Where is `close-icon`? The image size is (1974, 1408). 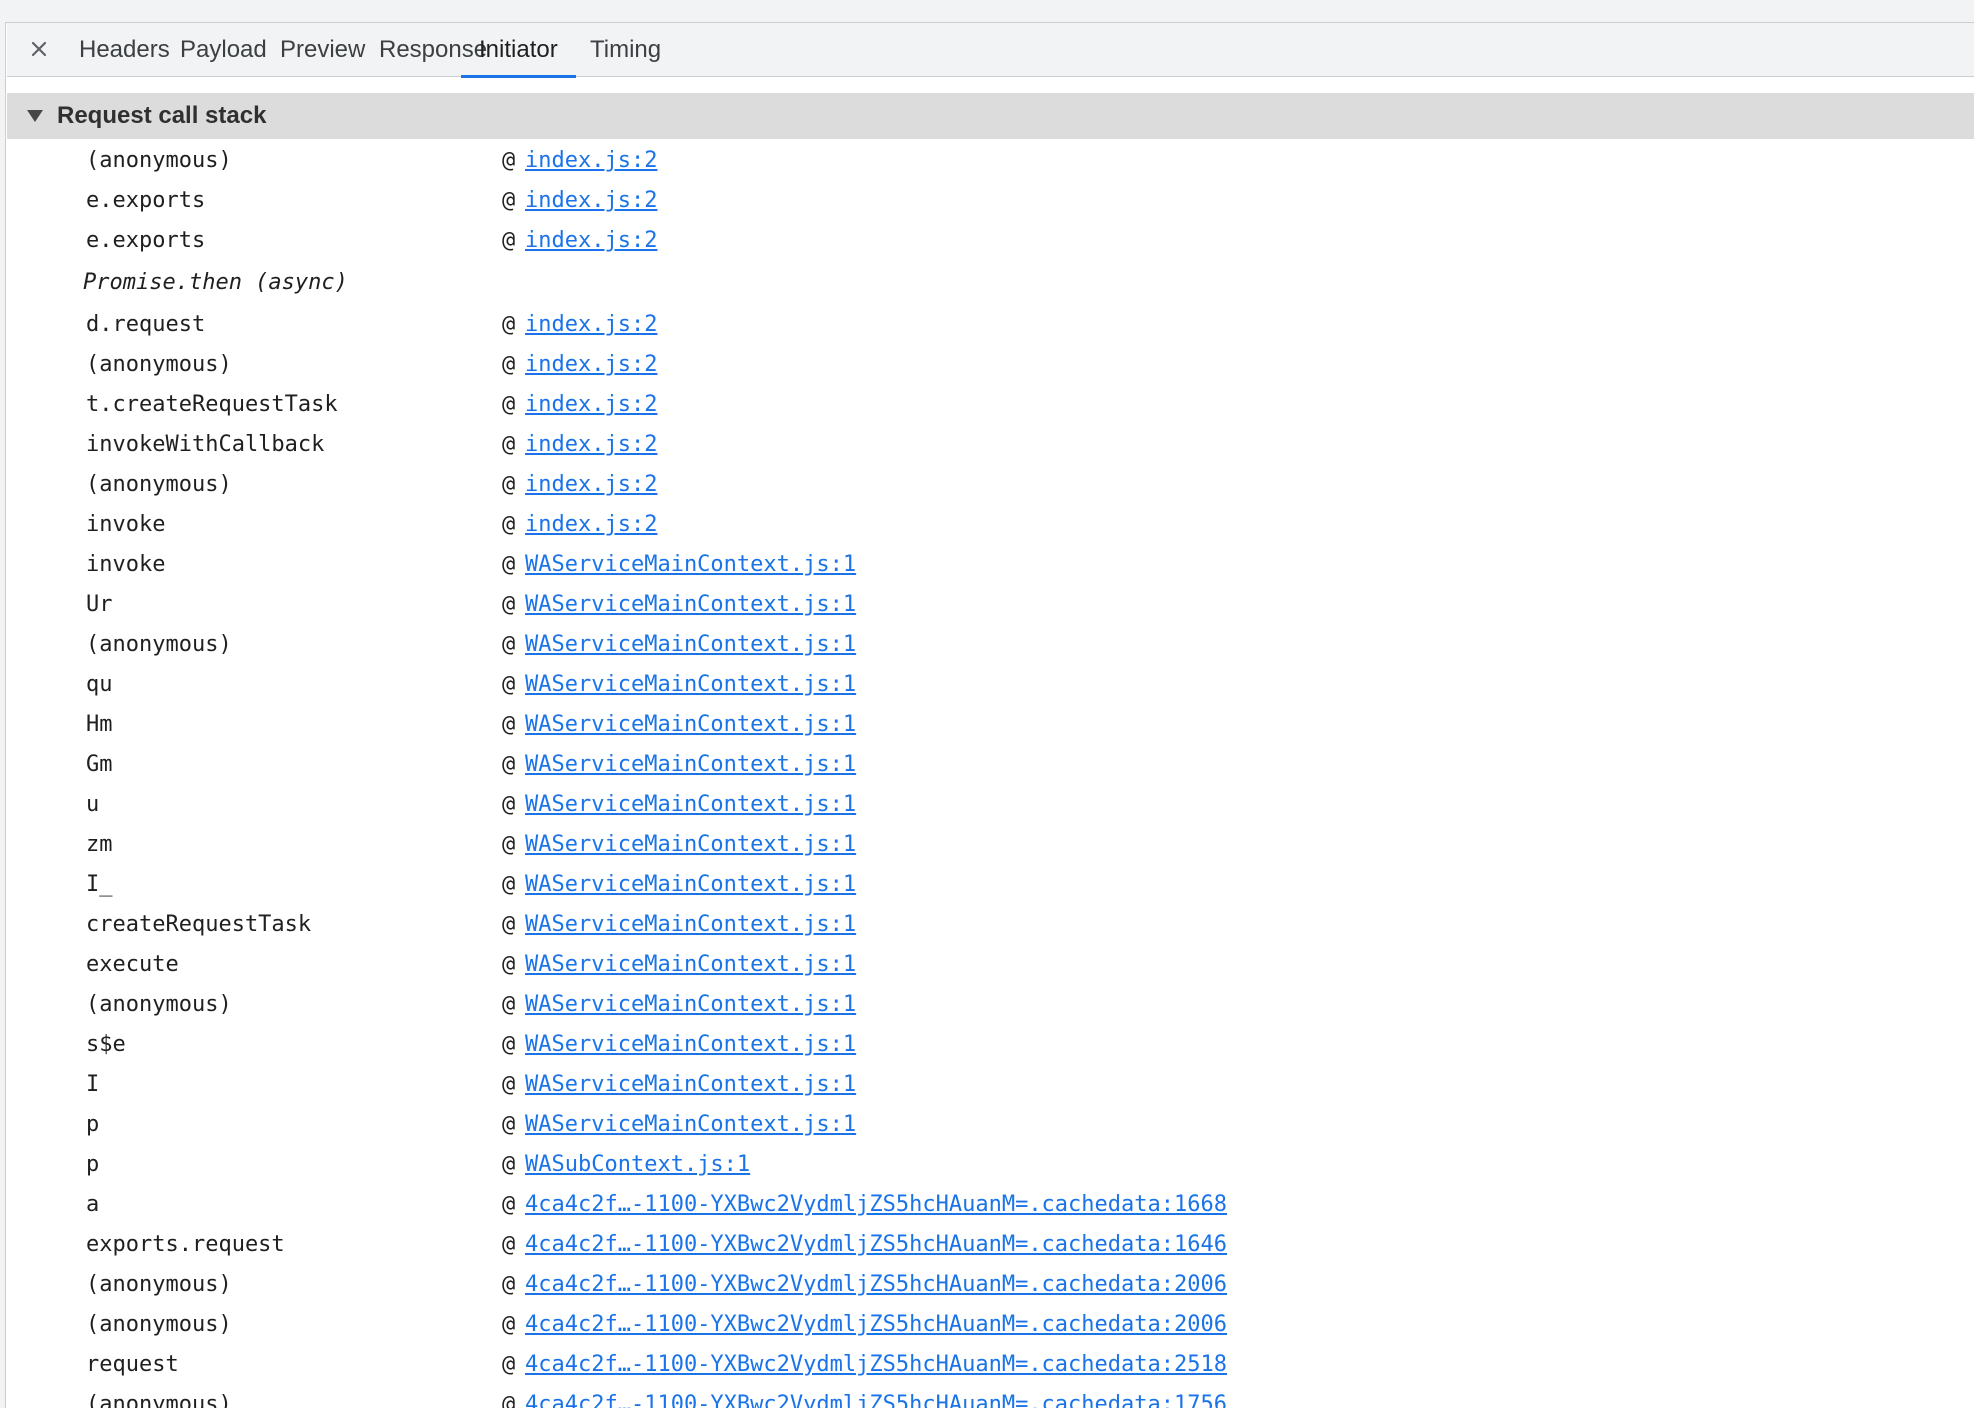
close-icon is located at coordinates (39, 49).